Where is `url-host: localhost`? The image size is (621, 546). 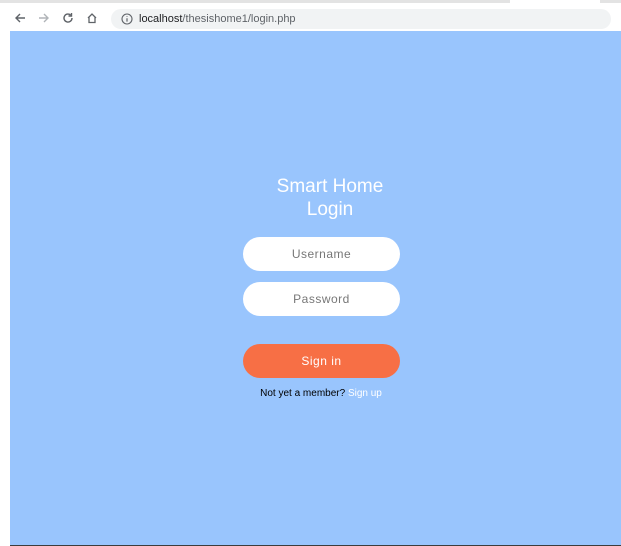
url-host: localhost is located at coordinates (161, 19).